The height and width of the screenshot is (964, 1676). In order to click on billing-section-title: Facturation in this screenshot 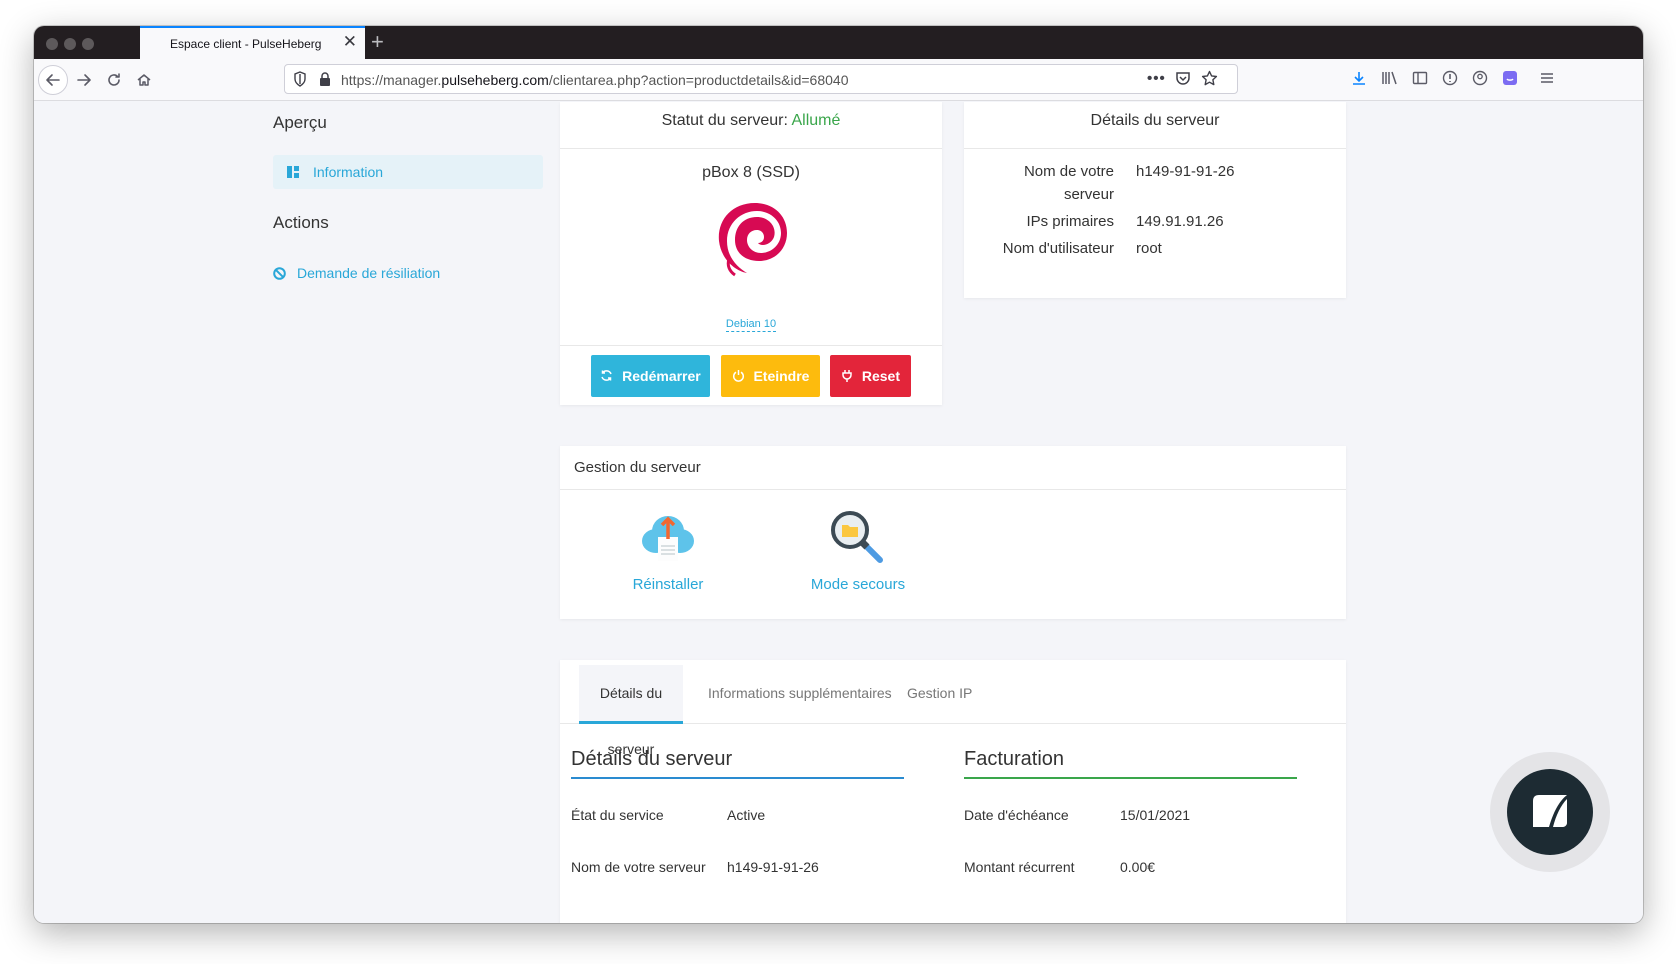, I will do `click(1014, 759)`.